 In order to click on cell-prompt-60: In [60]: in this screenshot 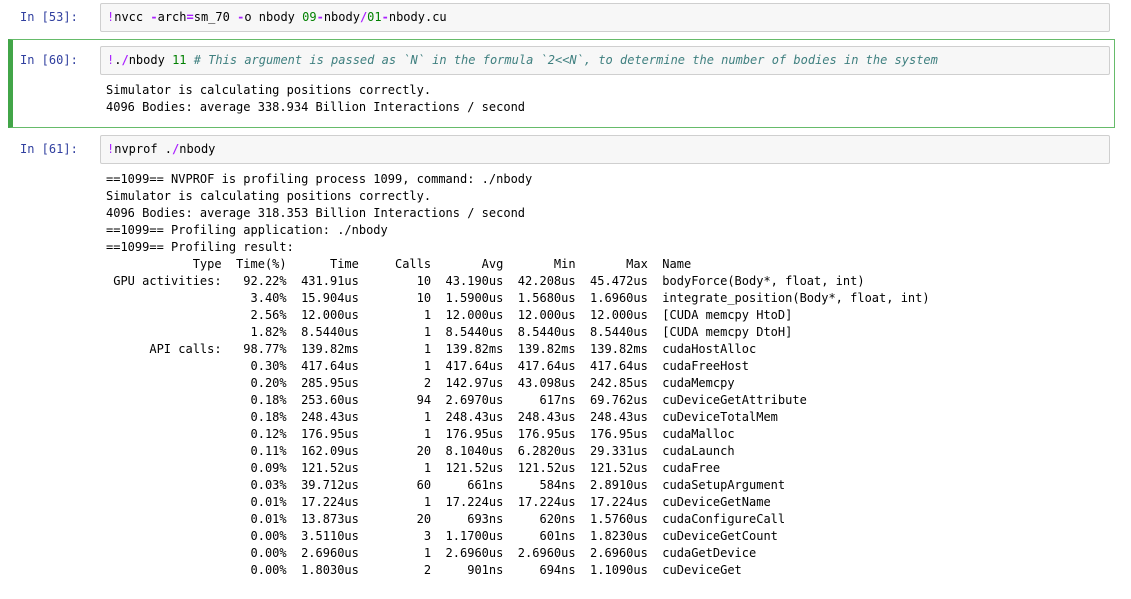, I will do `click(49, 60)`.